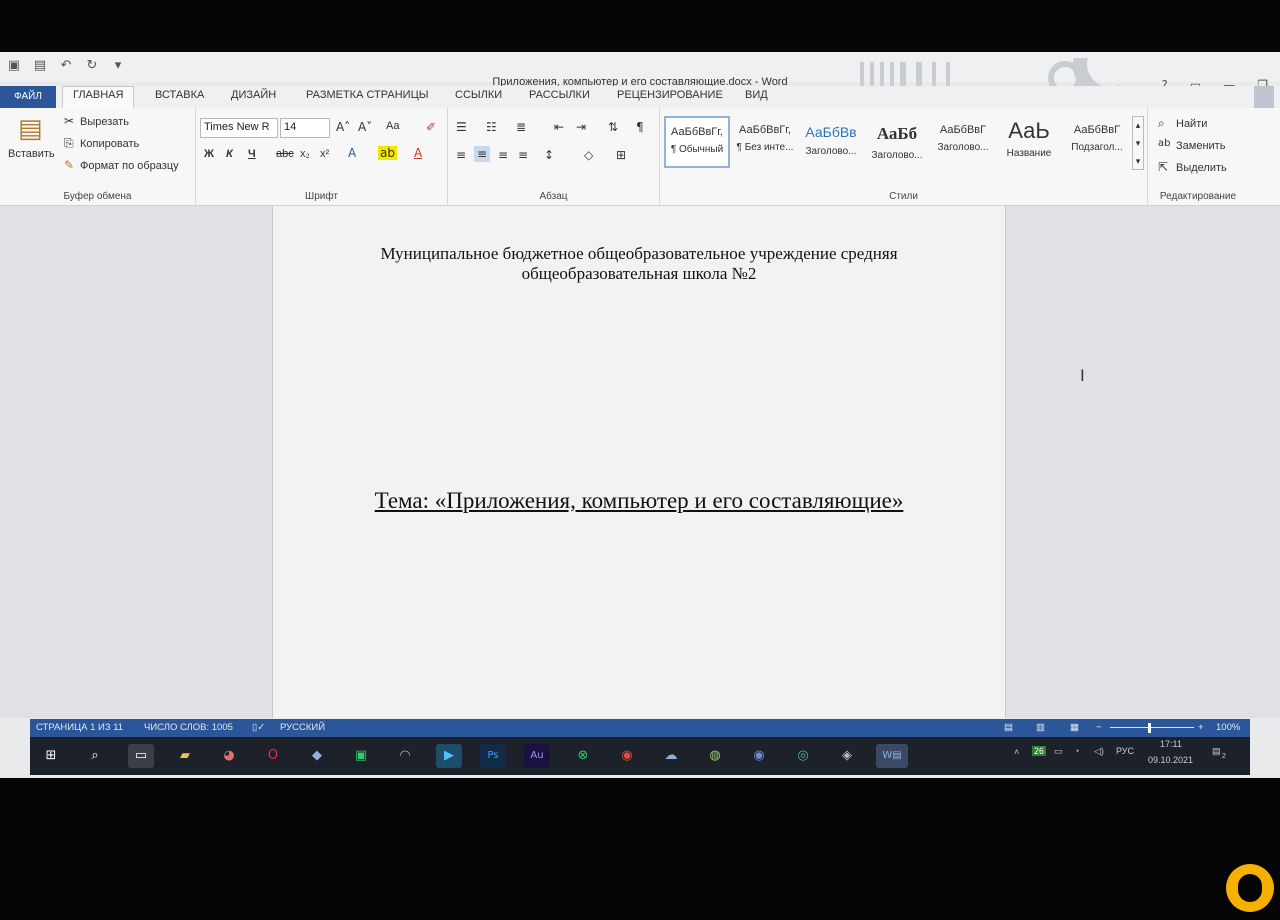 This screenshot has width=1280, height=920. What do you see at coordinates (40, 66) in the screenshot?
I see `save-icon: ▤` at bounding box center [40, 66].